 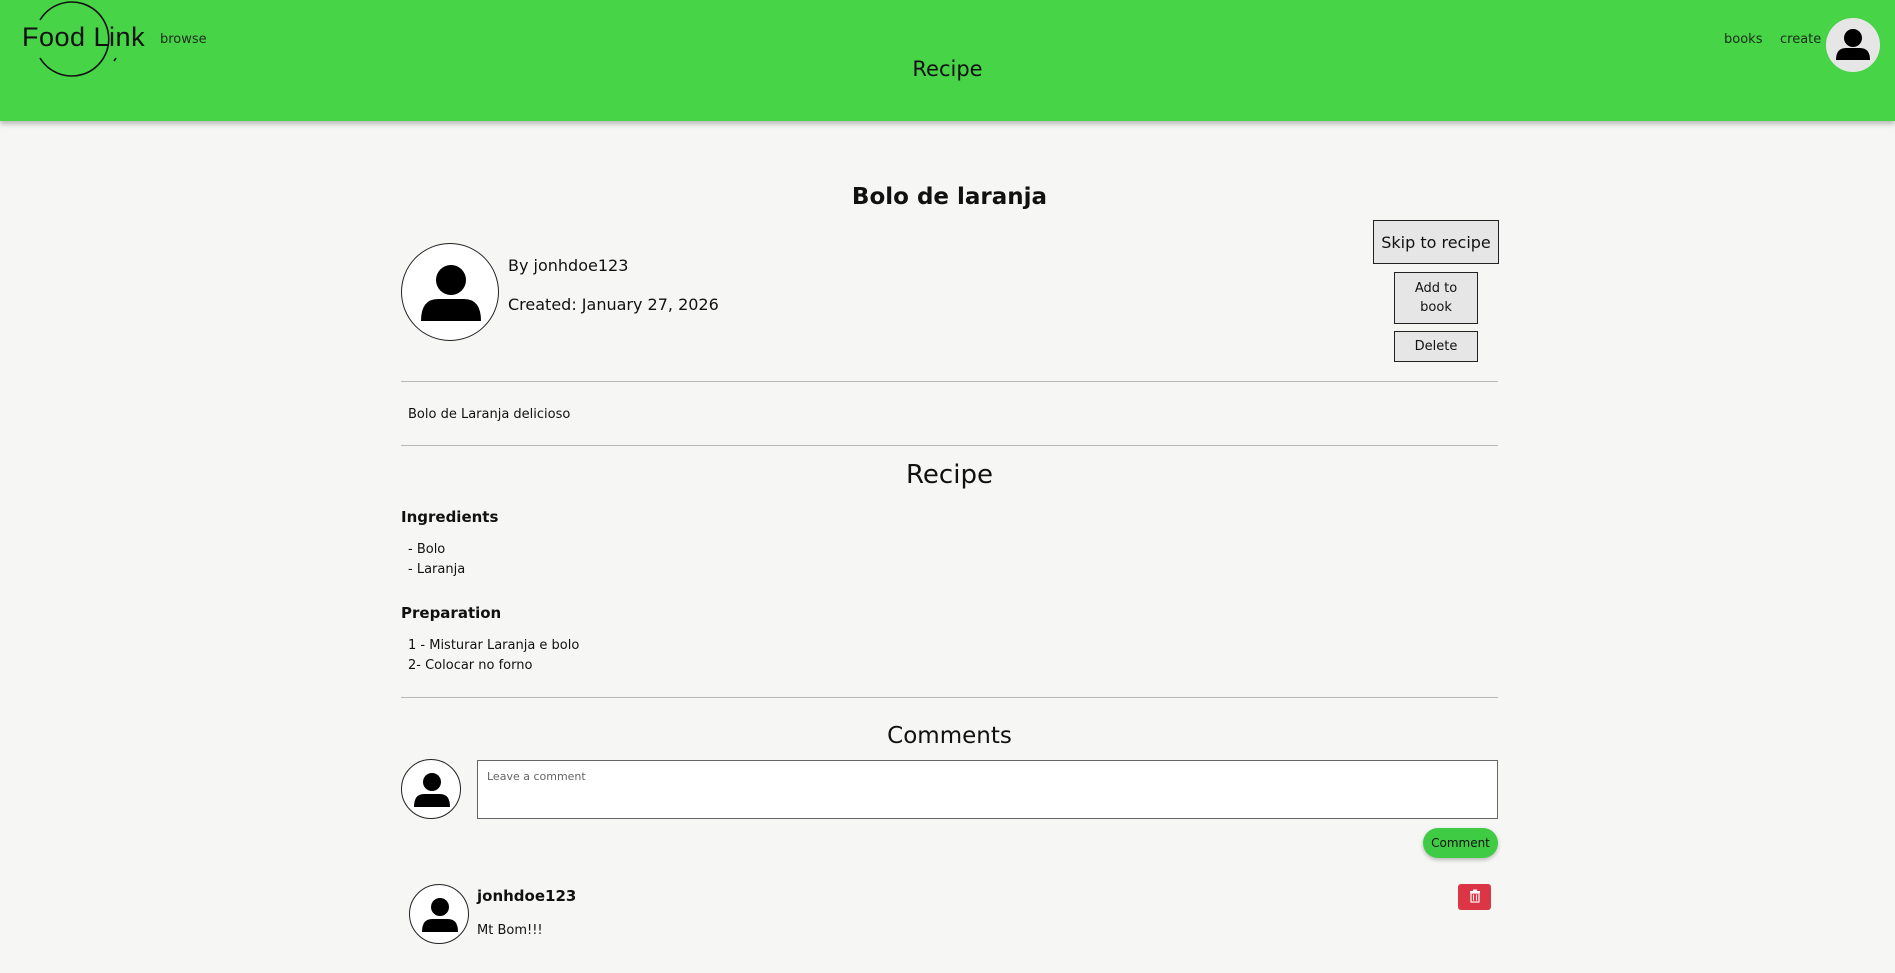 I want to click on created-date: Created: January 27, 2026, so click(x=613, y=304).